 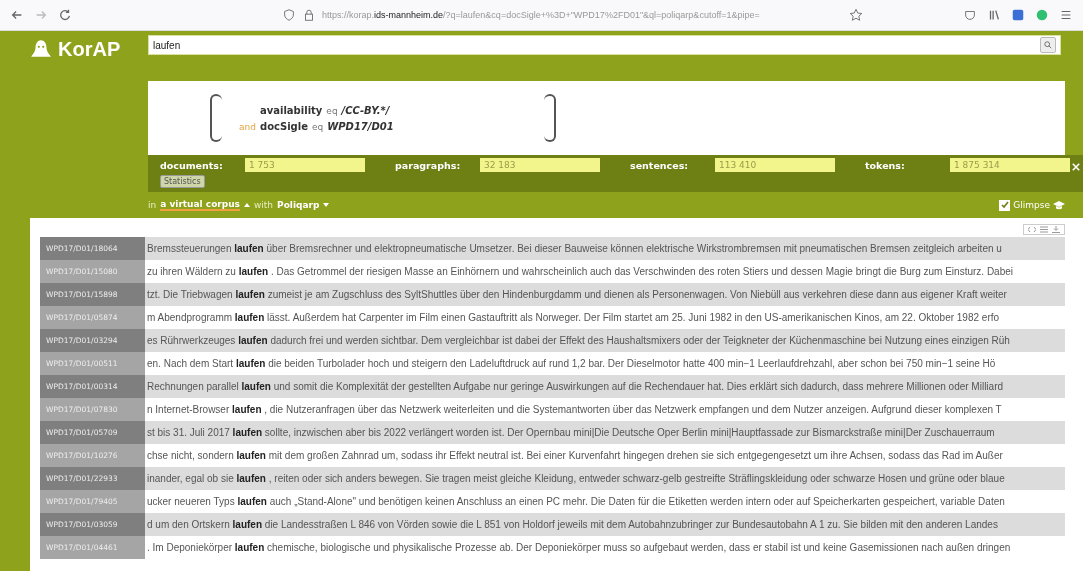 What do you see at coordinates (885, 165) in the screenshot?
I see `stat-label: tokens:` at bounding box center [885, 165].